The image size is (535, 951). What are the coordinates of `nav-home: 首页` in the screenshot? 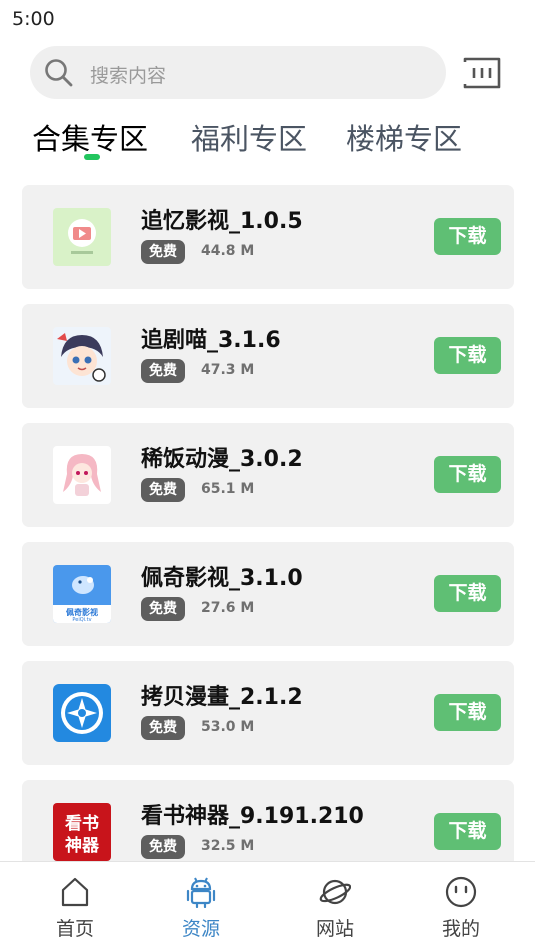 It's located at (75, 906).